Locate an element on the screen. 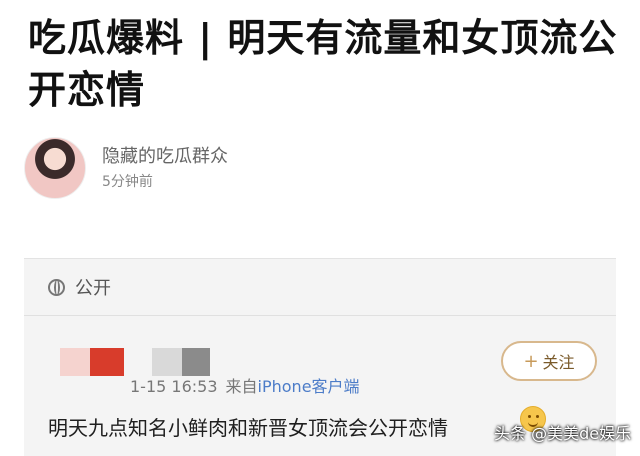 This screenshot has height=456, width=640. follow-button: + 关注 is located at coordinates (549, 361).